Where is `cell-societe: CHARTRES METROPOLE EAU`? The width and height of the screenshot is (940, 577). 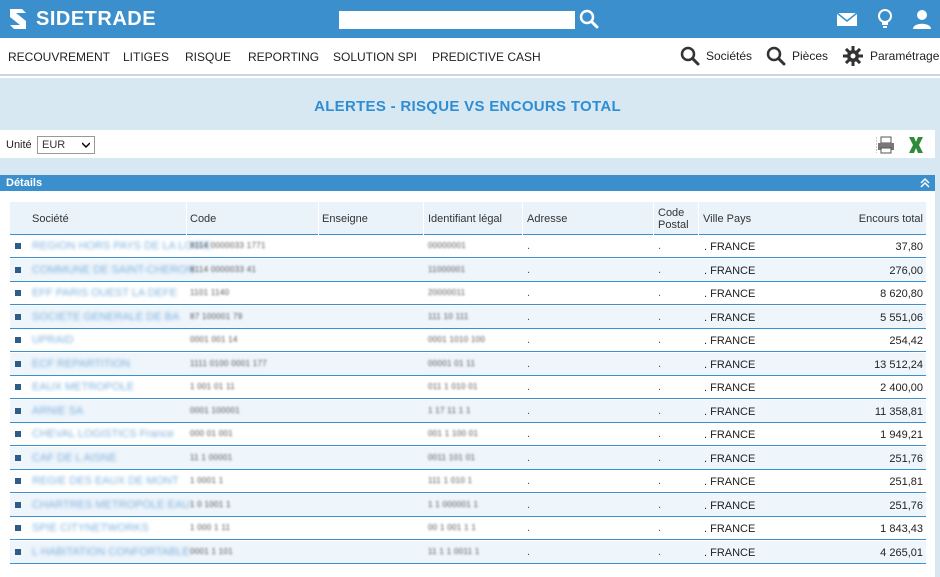 cell-societe: CHARTRES METROPOLE EAU is located at coordinates (111, 505).